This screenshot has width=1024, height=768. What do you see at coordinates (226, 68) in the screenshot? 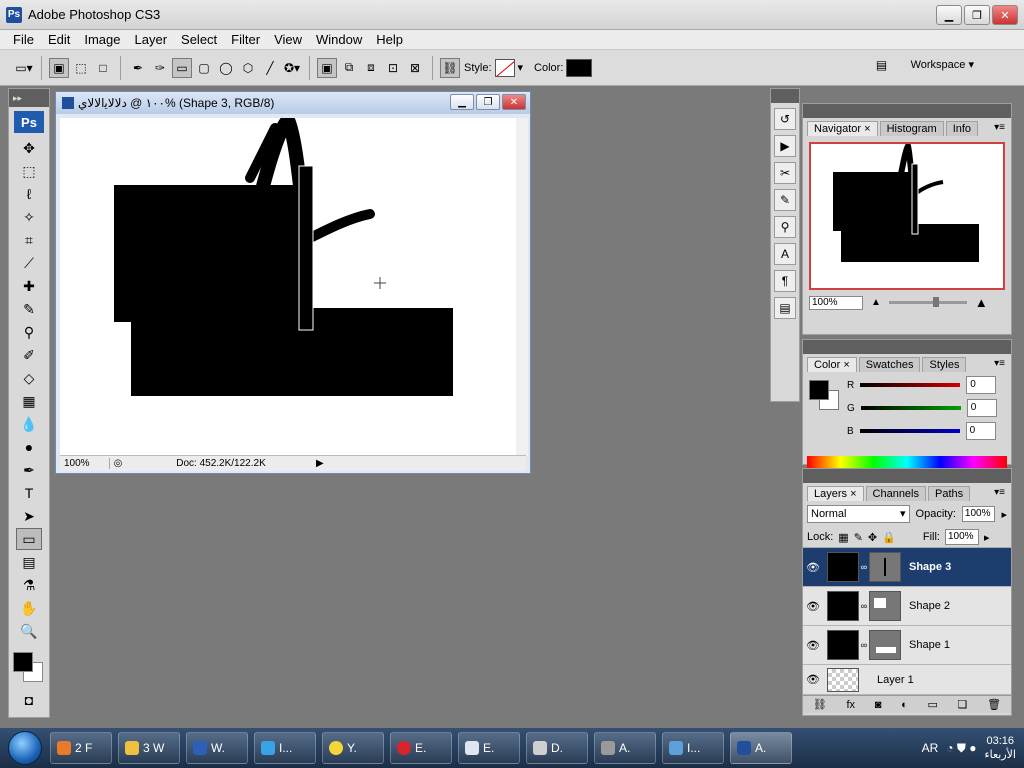
I see `ellipse-icon: ◯` at bounding box center [226, 68].